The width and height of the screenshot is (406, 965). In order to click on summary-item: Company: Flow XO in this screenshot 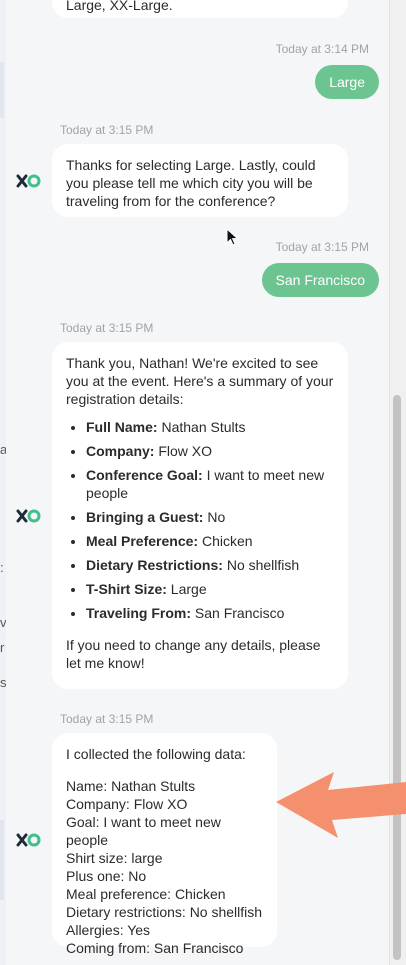, I will do `click(210, 451)`.